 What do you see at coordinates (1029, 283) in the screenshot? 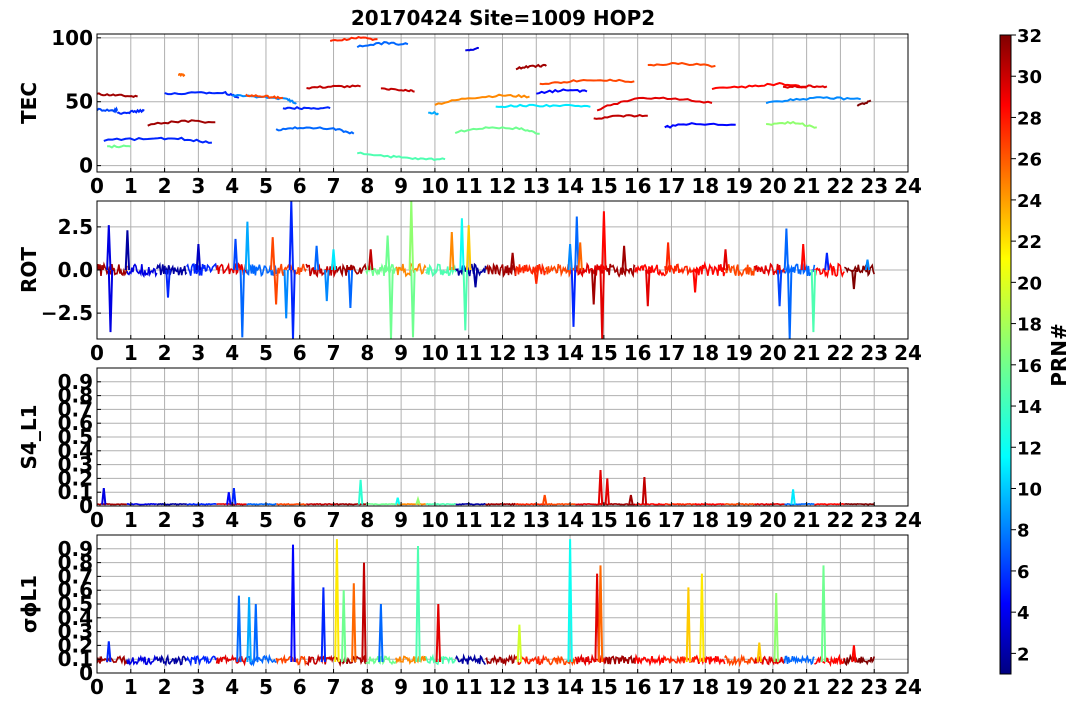
I see `colorbar-tick-label: 20` at bounding box center [1029, 283].